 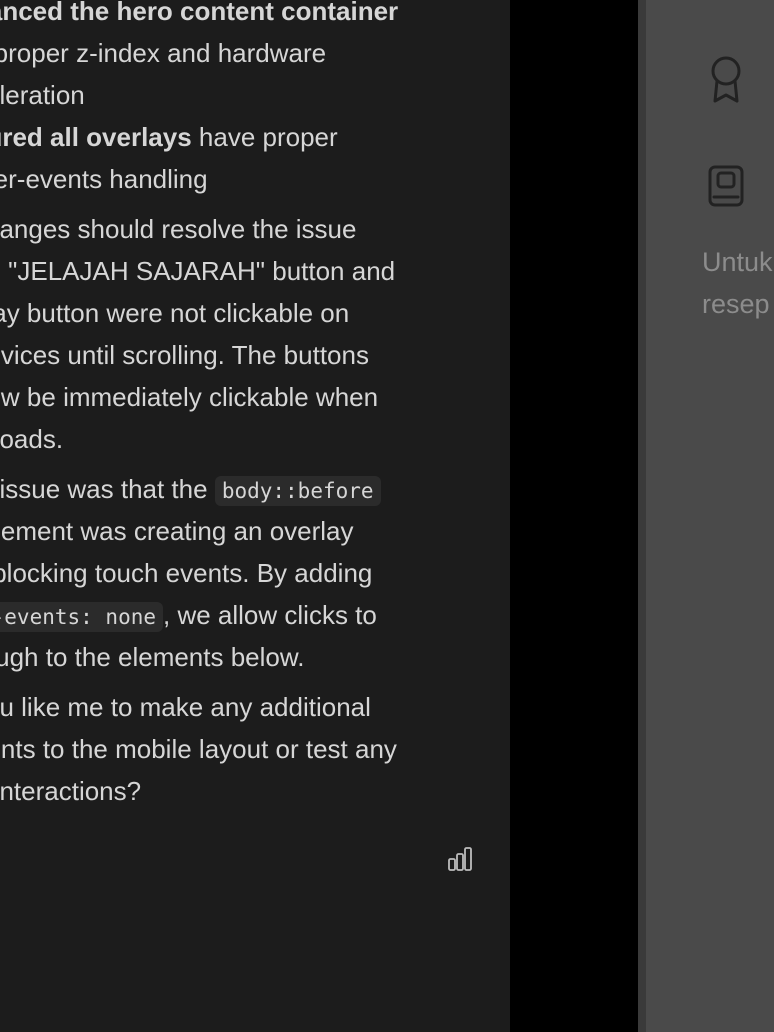 I want to click on message-line: rough to the elements below., so click(x=152, y=657).